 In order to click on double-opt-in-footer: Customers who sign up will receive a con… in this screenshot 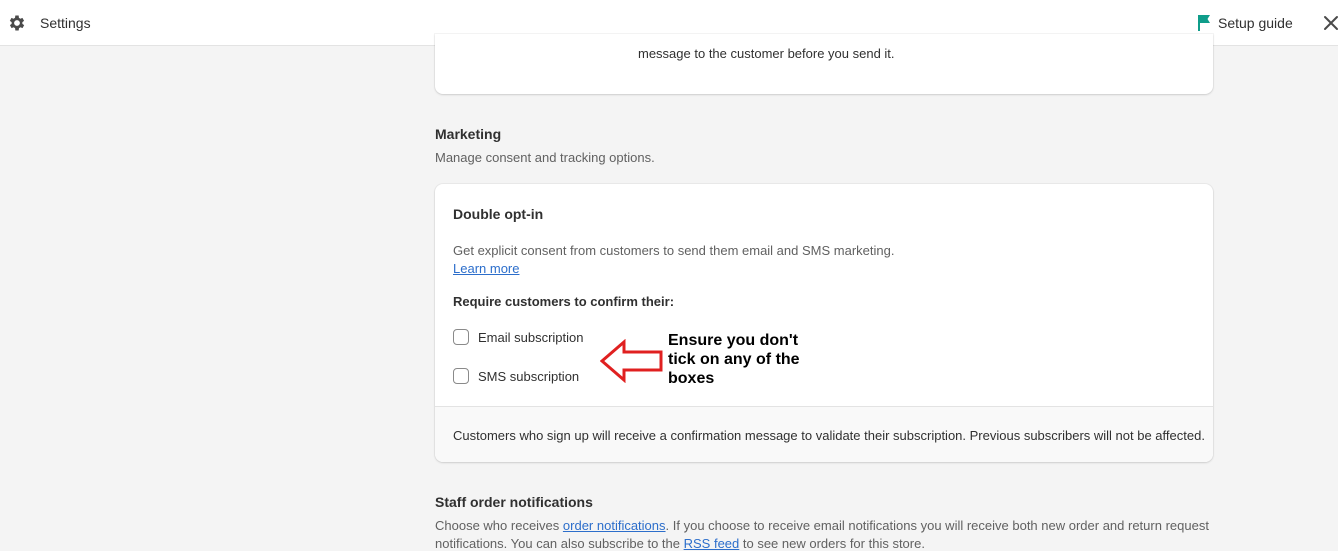, I will do `click(824, 434)`.